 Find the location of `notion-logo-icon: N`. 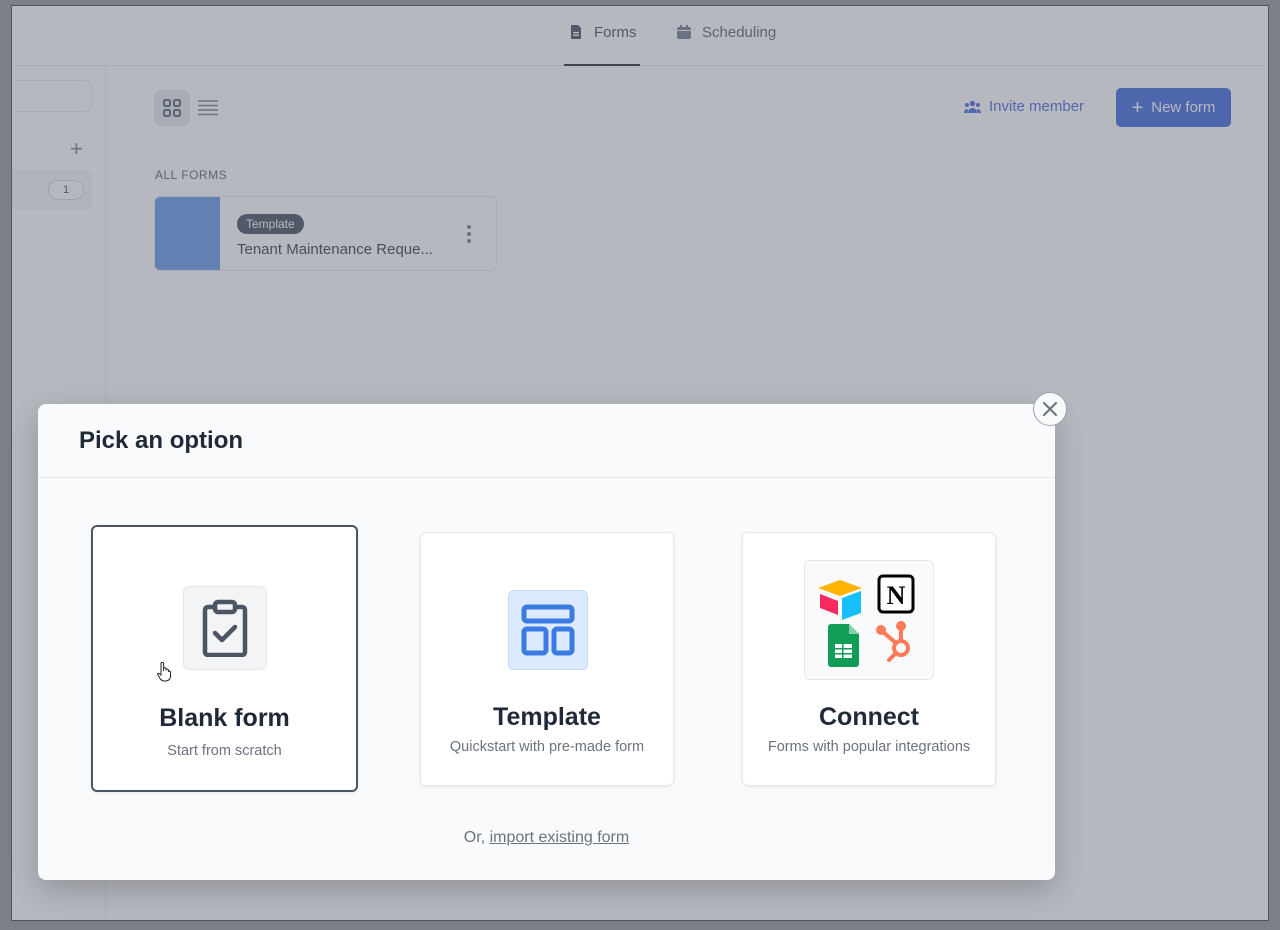

notion-logo-icon: N is located at coordinates (896, 594).